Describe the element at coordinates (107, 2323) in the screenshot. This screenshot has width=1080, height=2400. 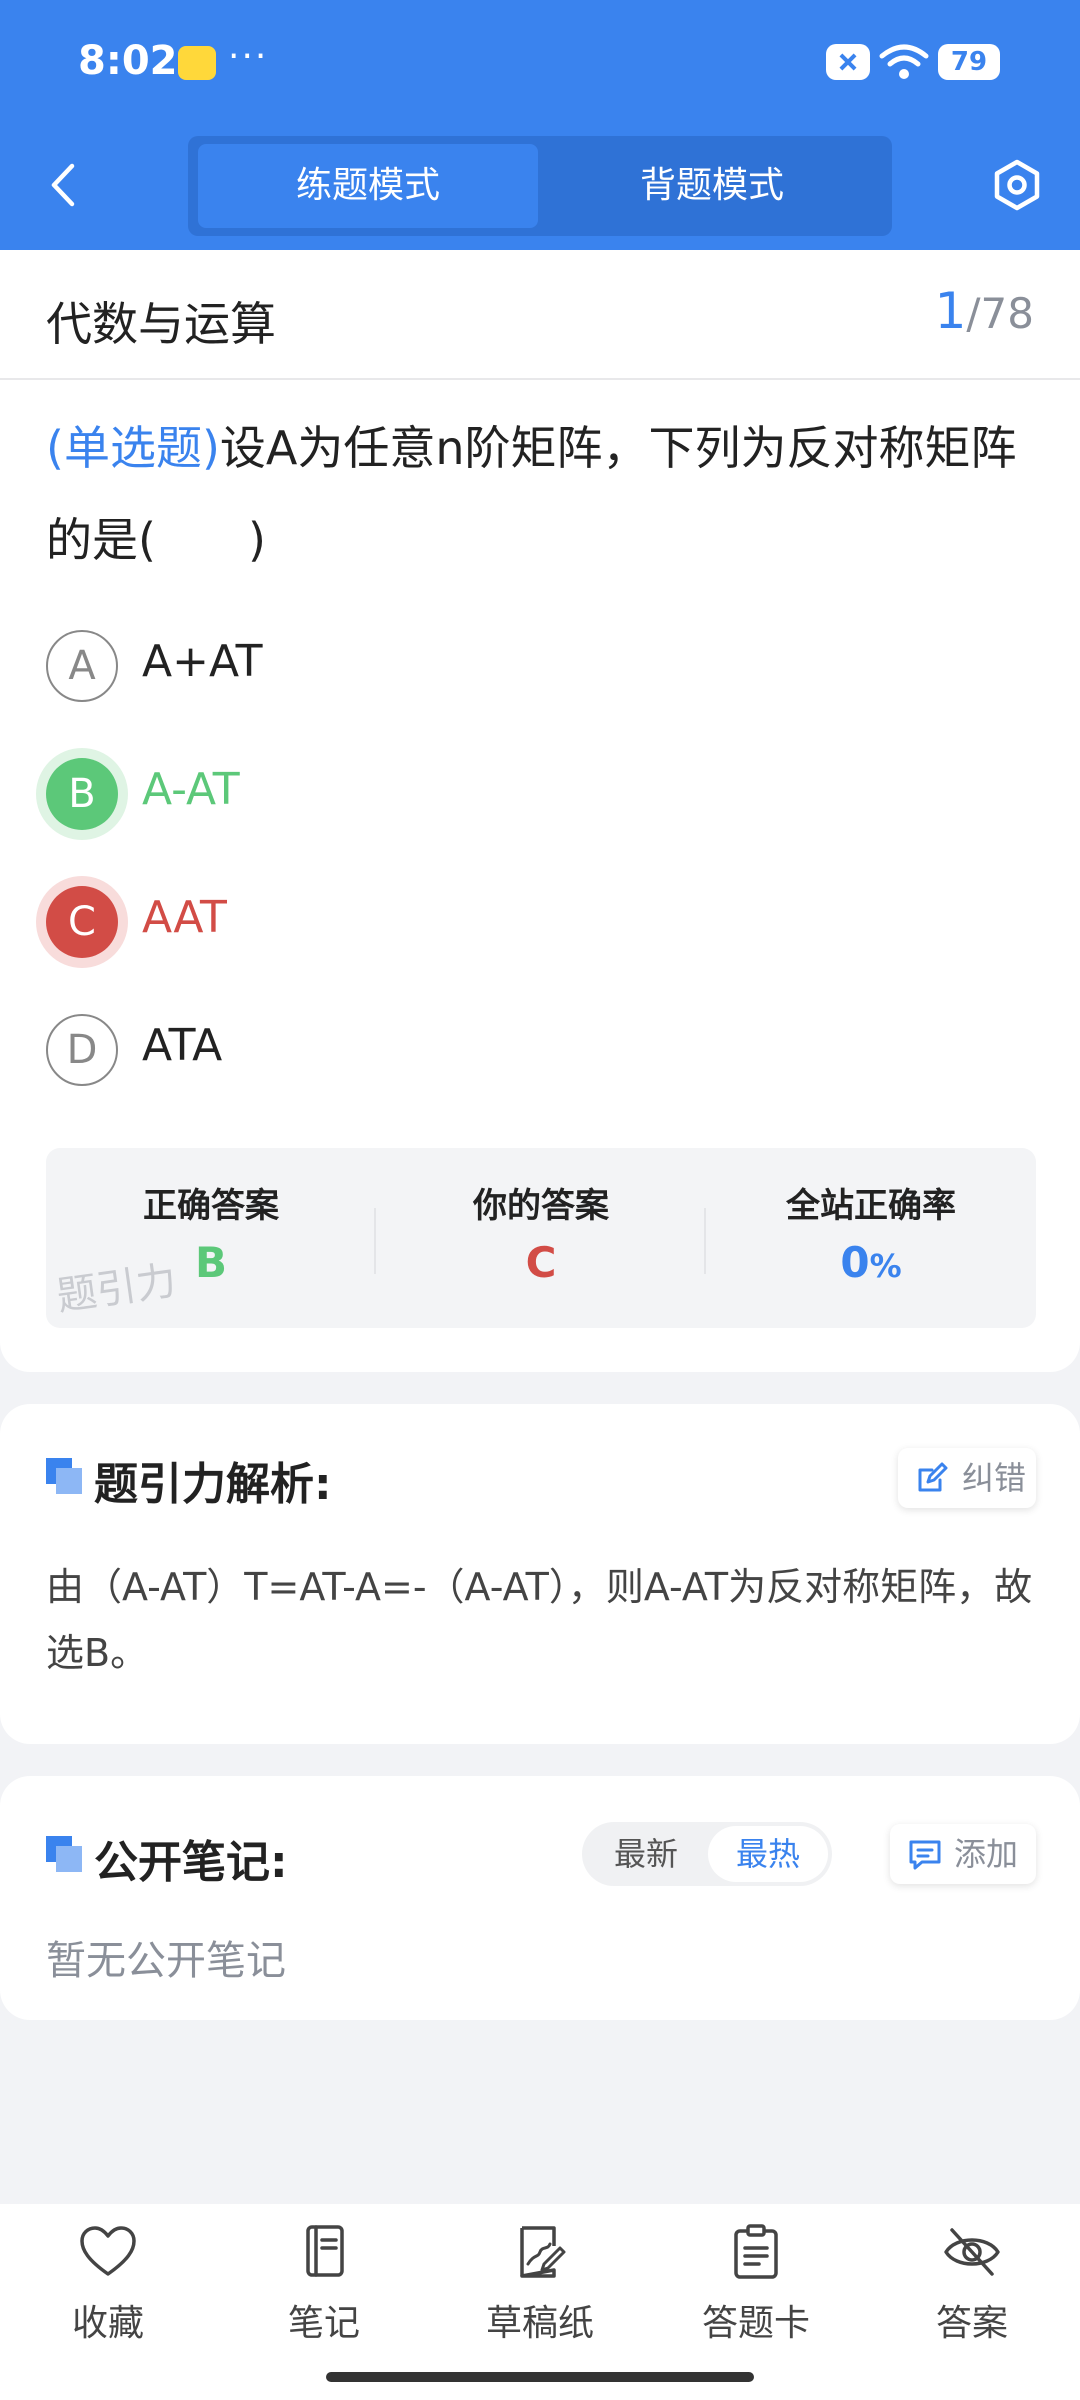
I see `nav-label: 收藏` at that location.